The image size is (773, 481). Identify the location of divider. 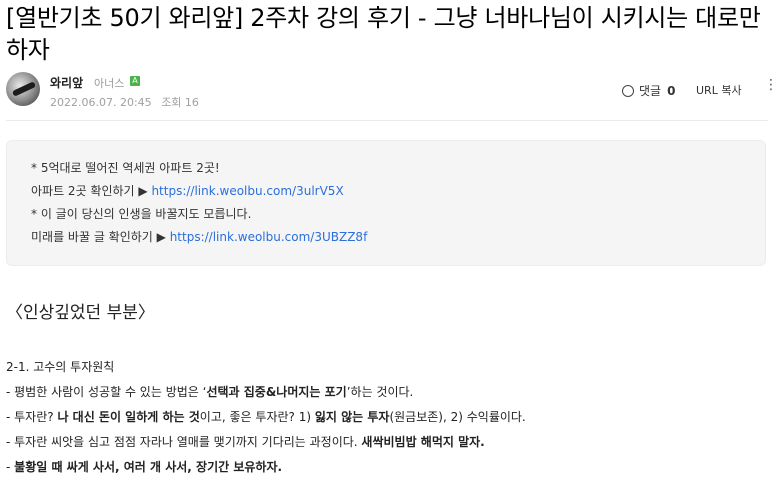
(387, 120).